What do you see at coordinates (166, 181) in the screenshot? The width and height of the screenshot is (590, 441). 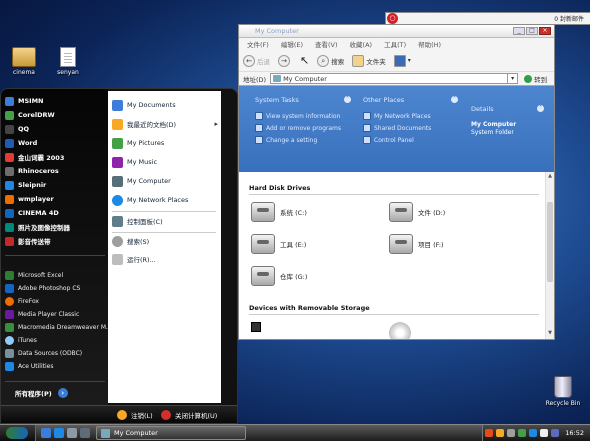 I see `place-my-computer: My Computer` at bounding box center [166, 181].